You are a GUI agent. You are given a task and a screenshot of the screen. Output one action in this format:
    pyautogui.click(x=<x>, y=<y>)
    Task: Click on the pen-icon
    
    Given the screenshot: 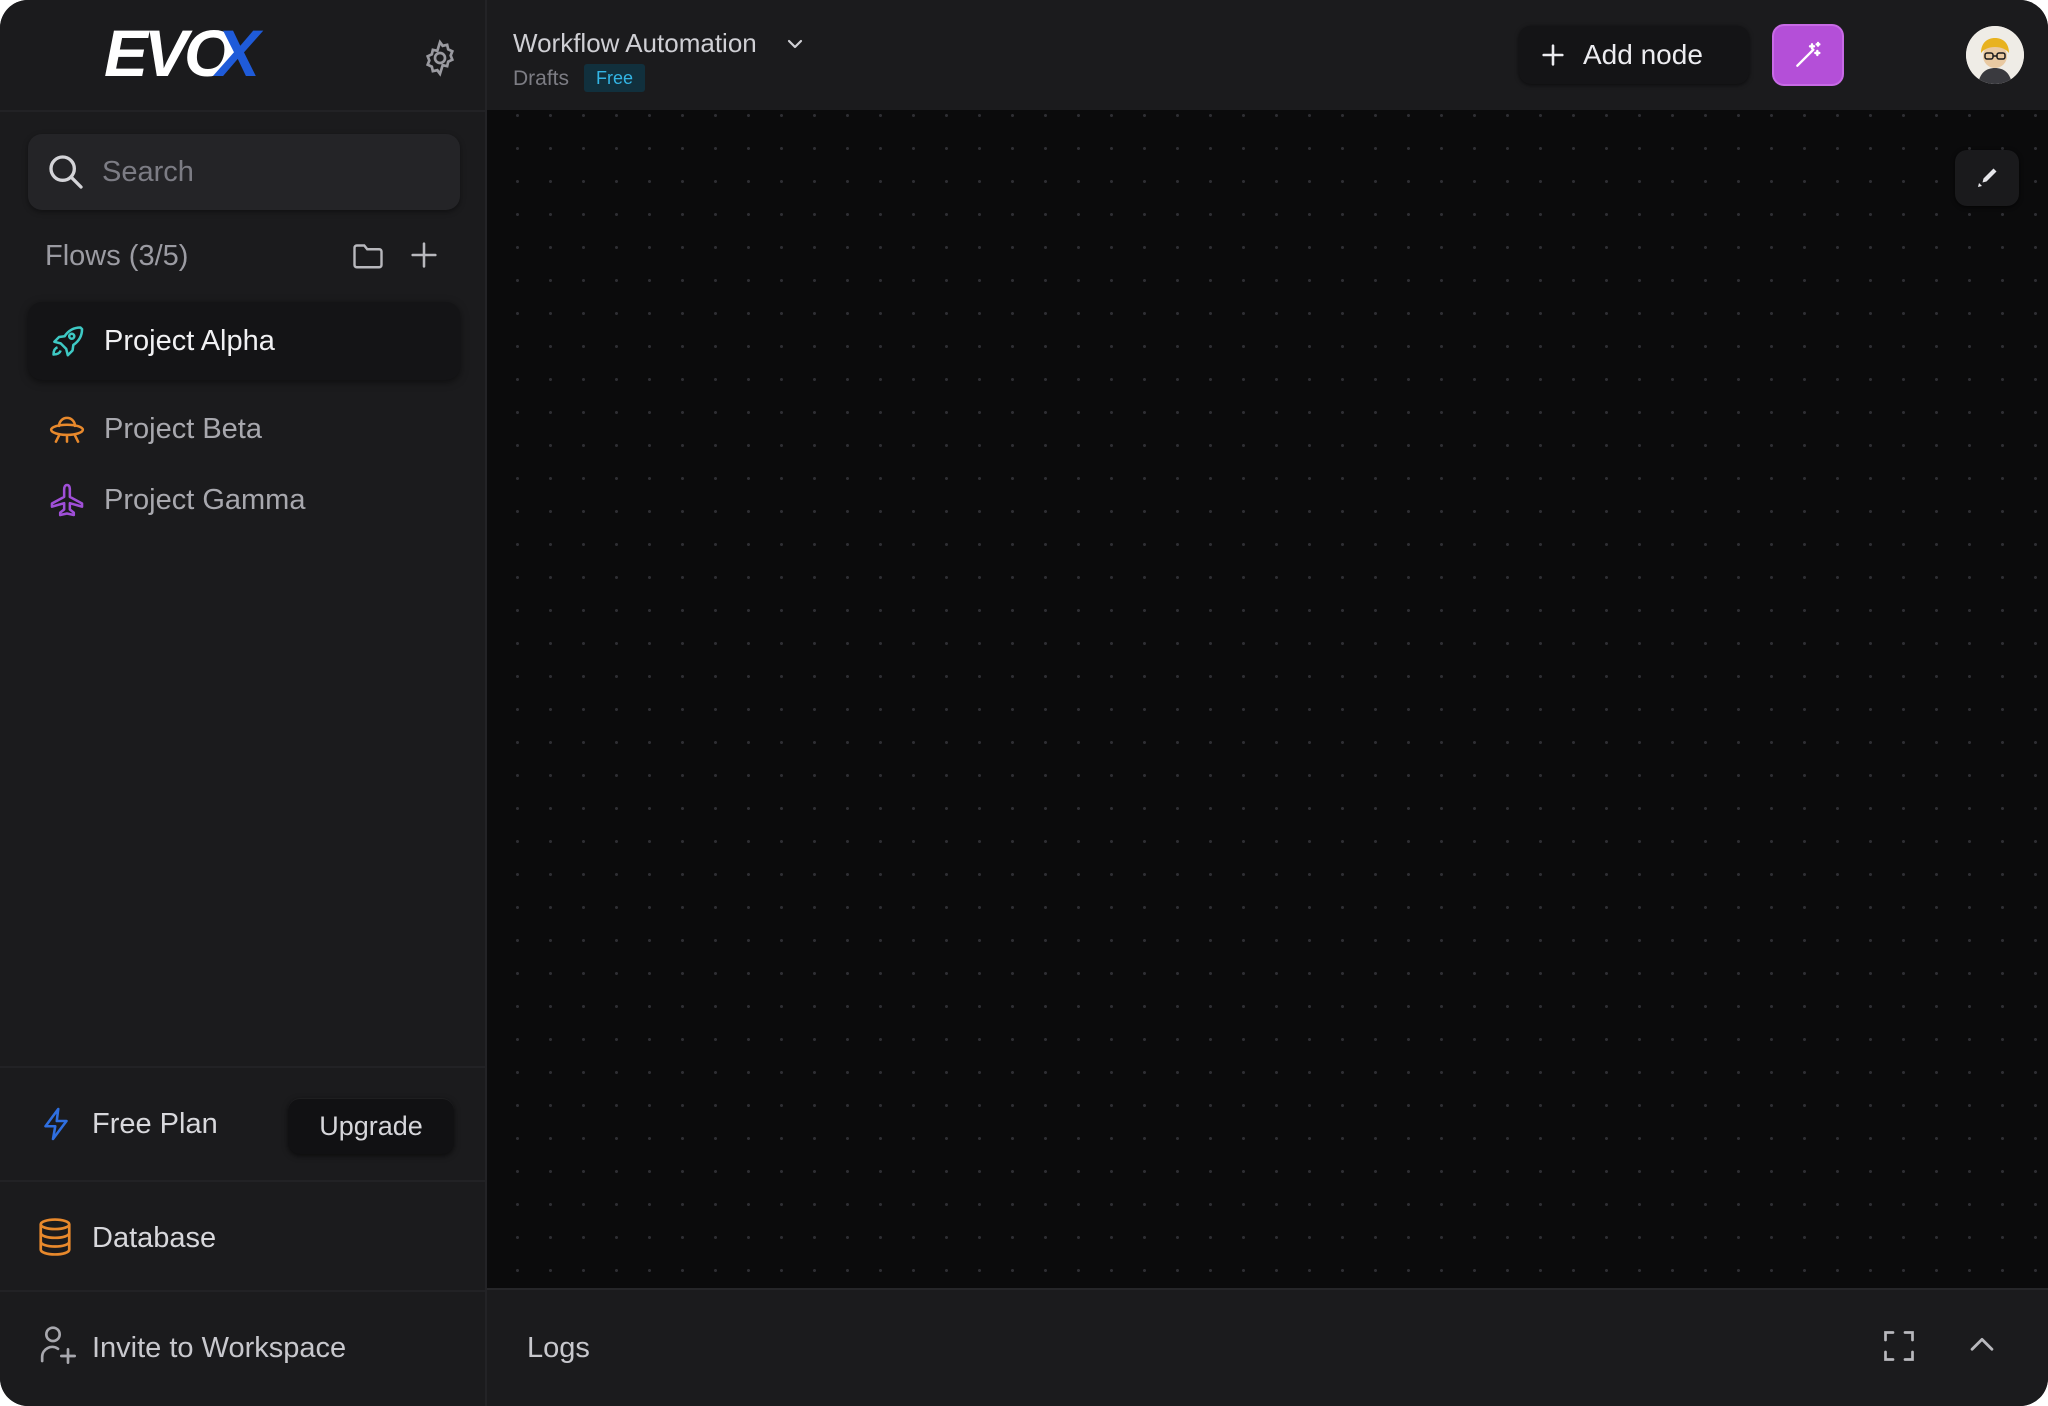 What is the action you would take?
    pyautogui.click(x=1987, y=177)
    